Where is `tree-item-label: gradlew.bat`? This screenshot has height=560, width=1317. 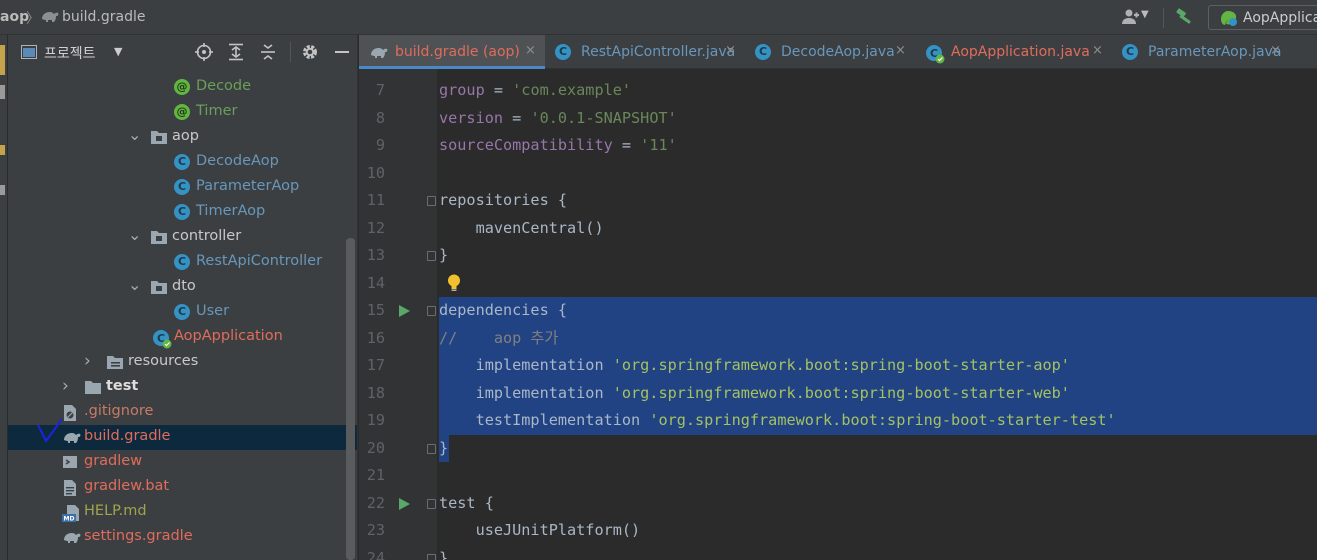 tree-item-label: gradlew.bat is located at coordinates (127, 486).